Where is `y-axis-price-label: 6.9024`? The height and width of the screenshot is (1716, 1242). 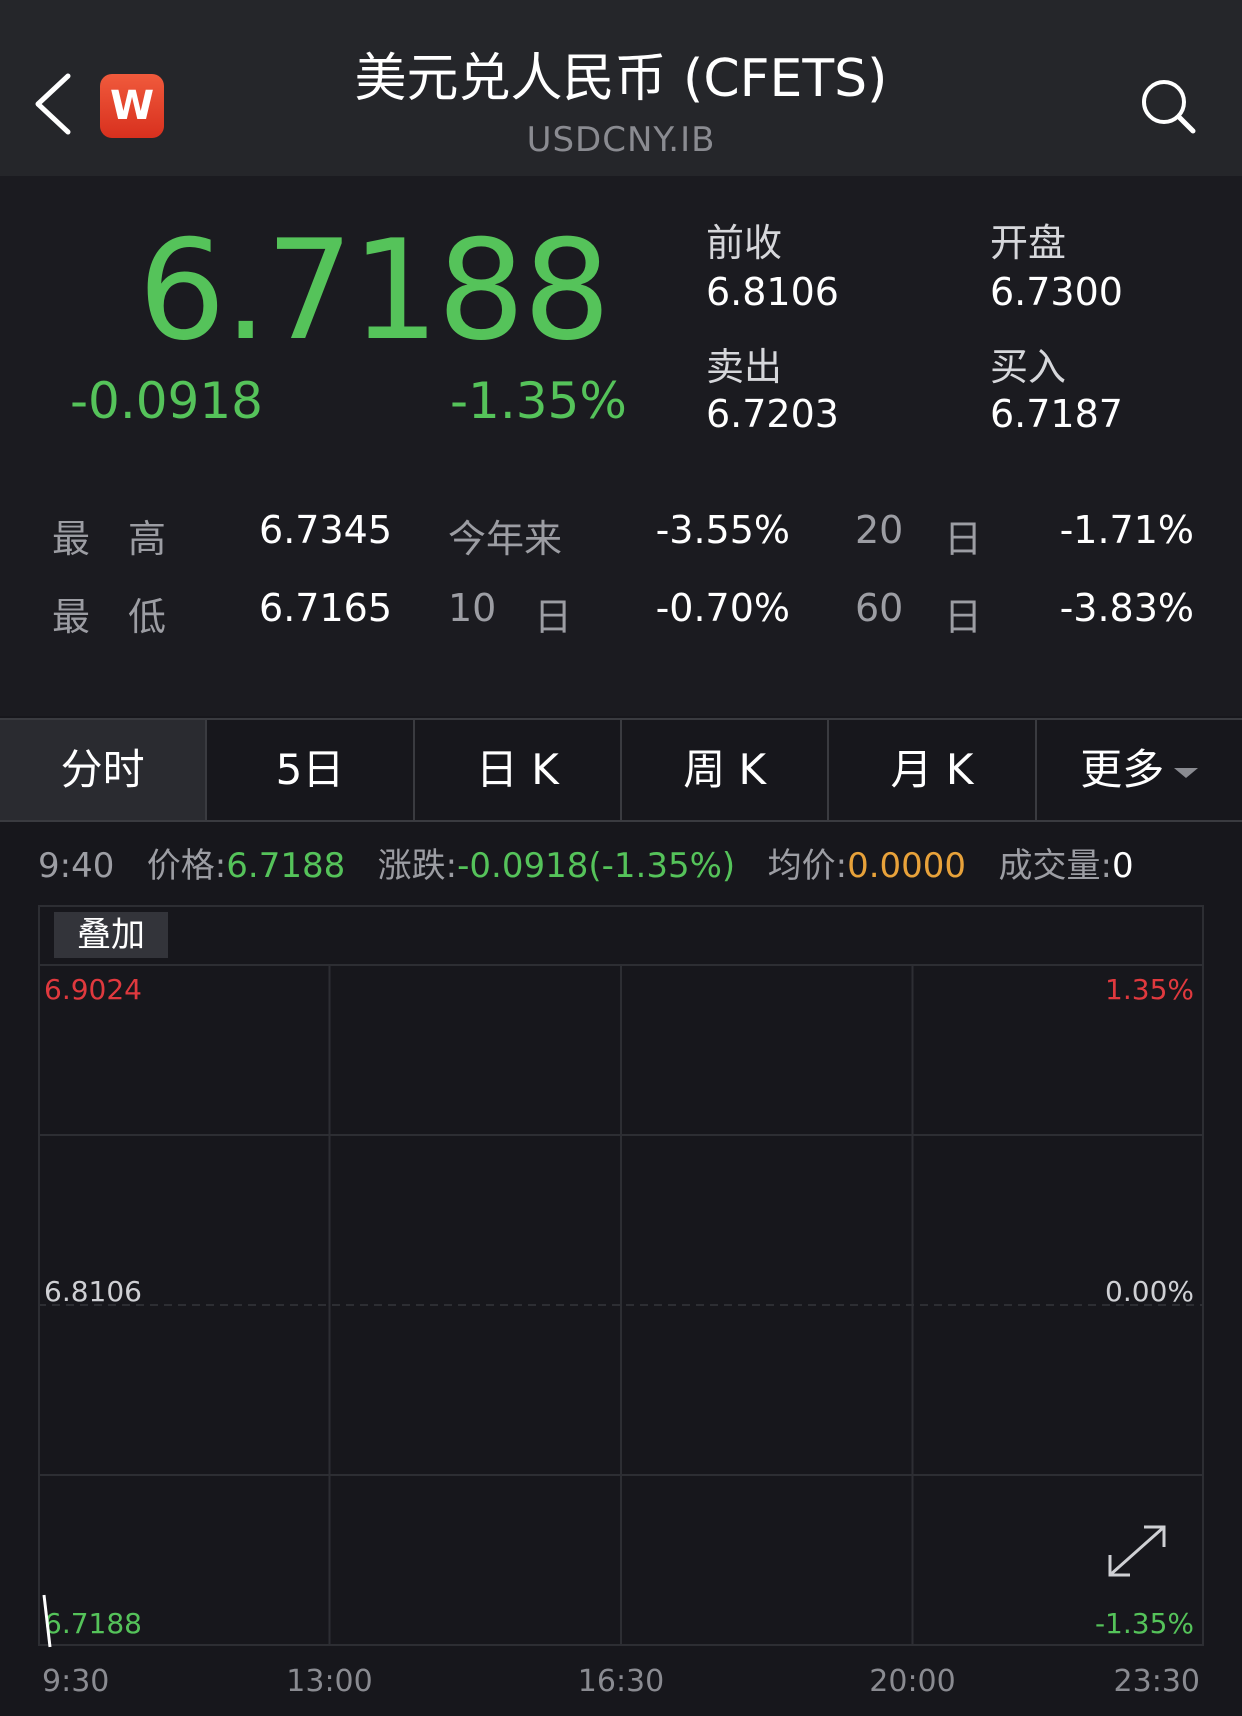 y-axis-price-label: 6.9024 is located at coordinates (93, 989).